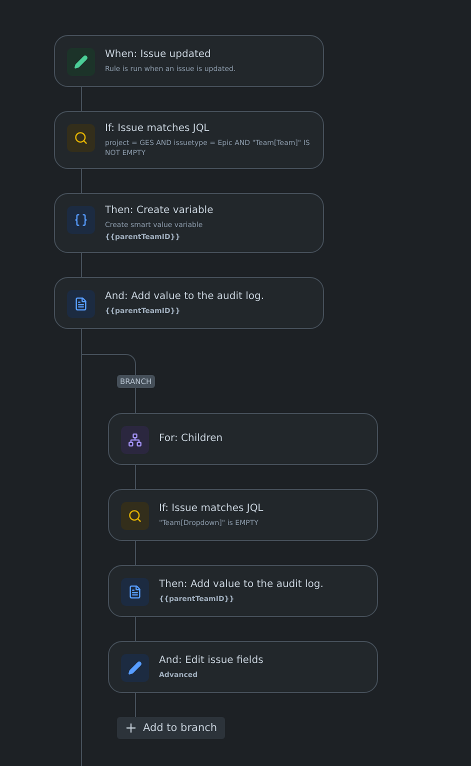 This screenshot has width=471, height=766. Describe the element at coordinates (171, 728) in the screenshot. I see `add-to-branch-button: Add to branch` at that location.